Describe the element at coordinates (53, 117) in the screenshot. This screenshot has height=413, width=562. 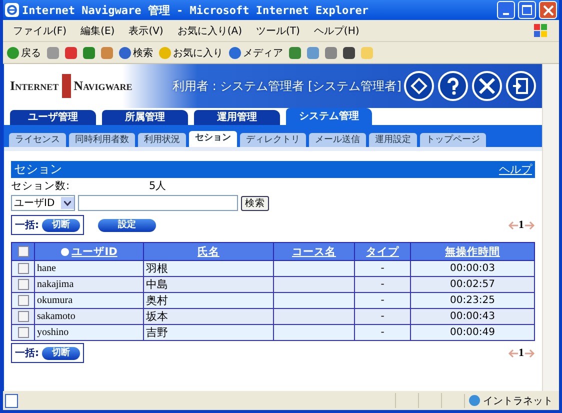
I see `main-tab: ユーザ管理` at that location.